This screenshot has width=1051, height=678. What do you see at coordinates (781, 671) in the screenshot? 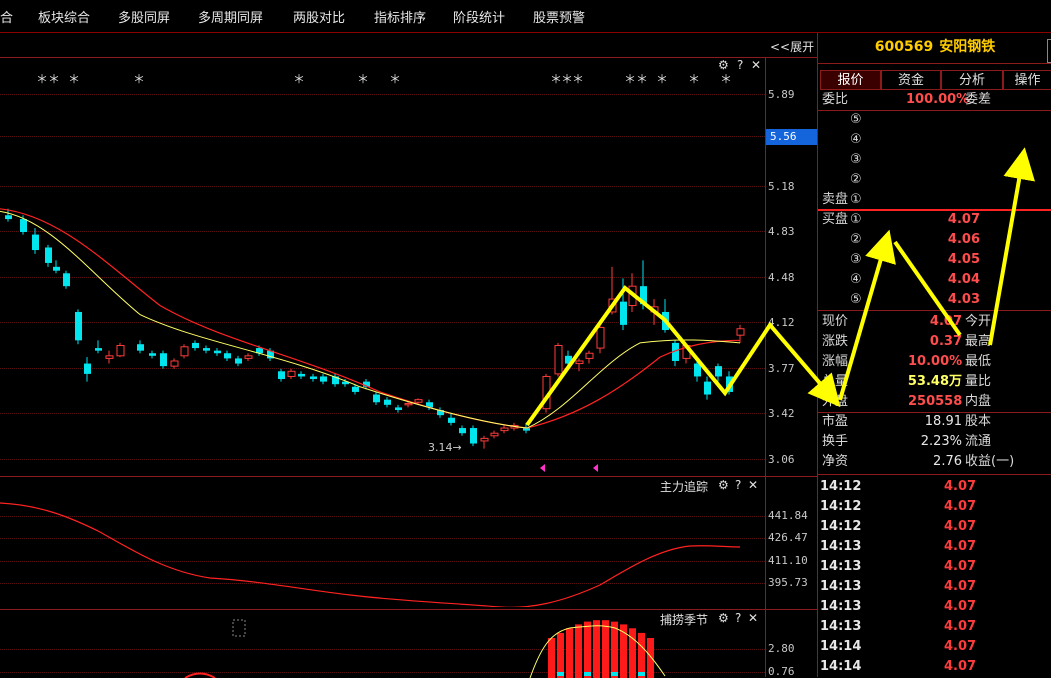
I see `indicator2-axis-label: 0.76` at bounding box center [781, 671].